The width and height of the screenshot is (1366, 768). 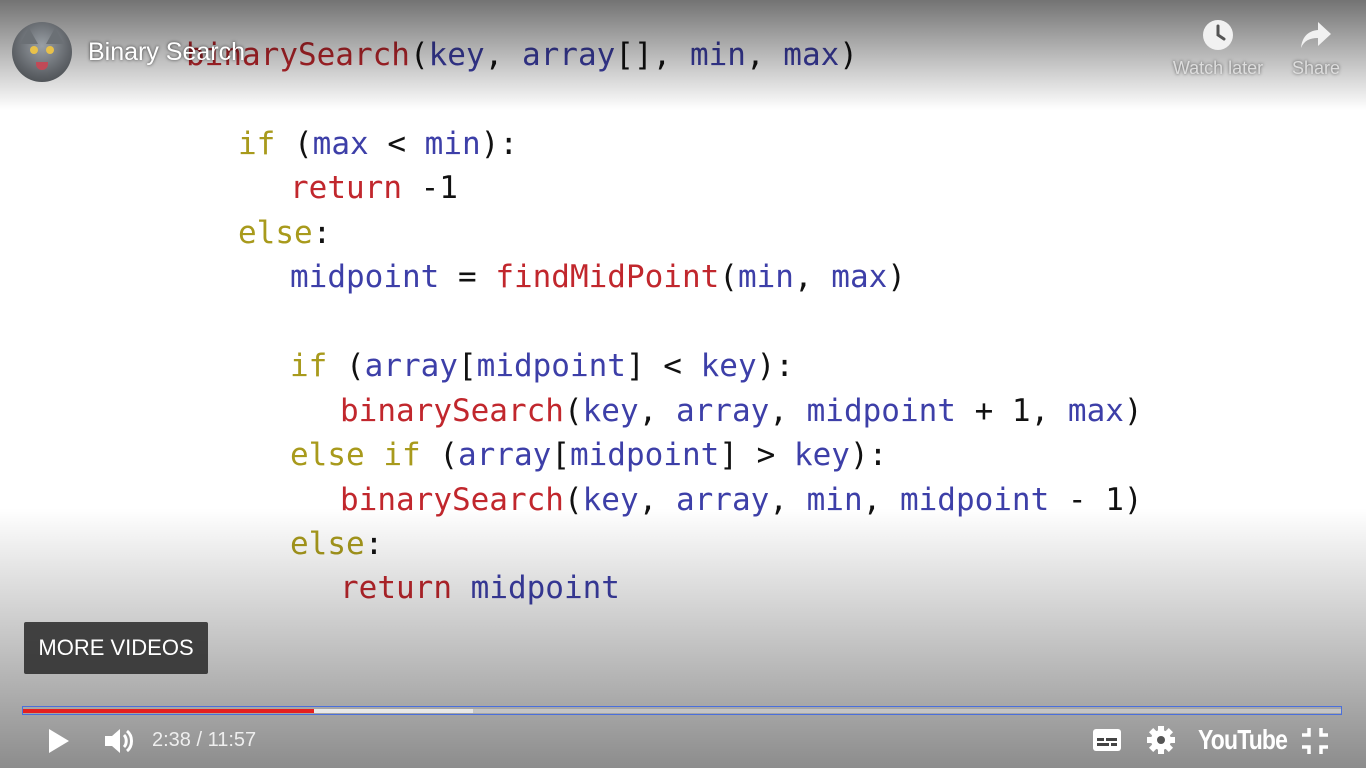 I want to click on share-button: Share, so click(x=1316, y=48).